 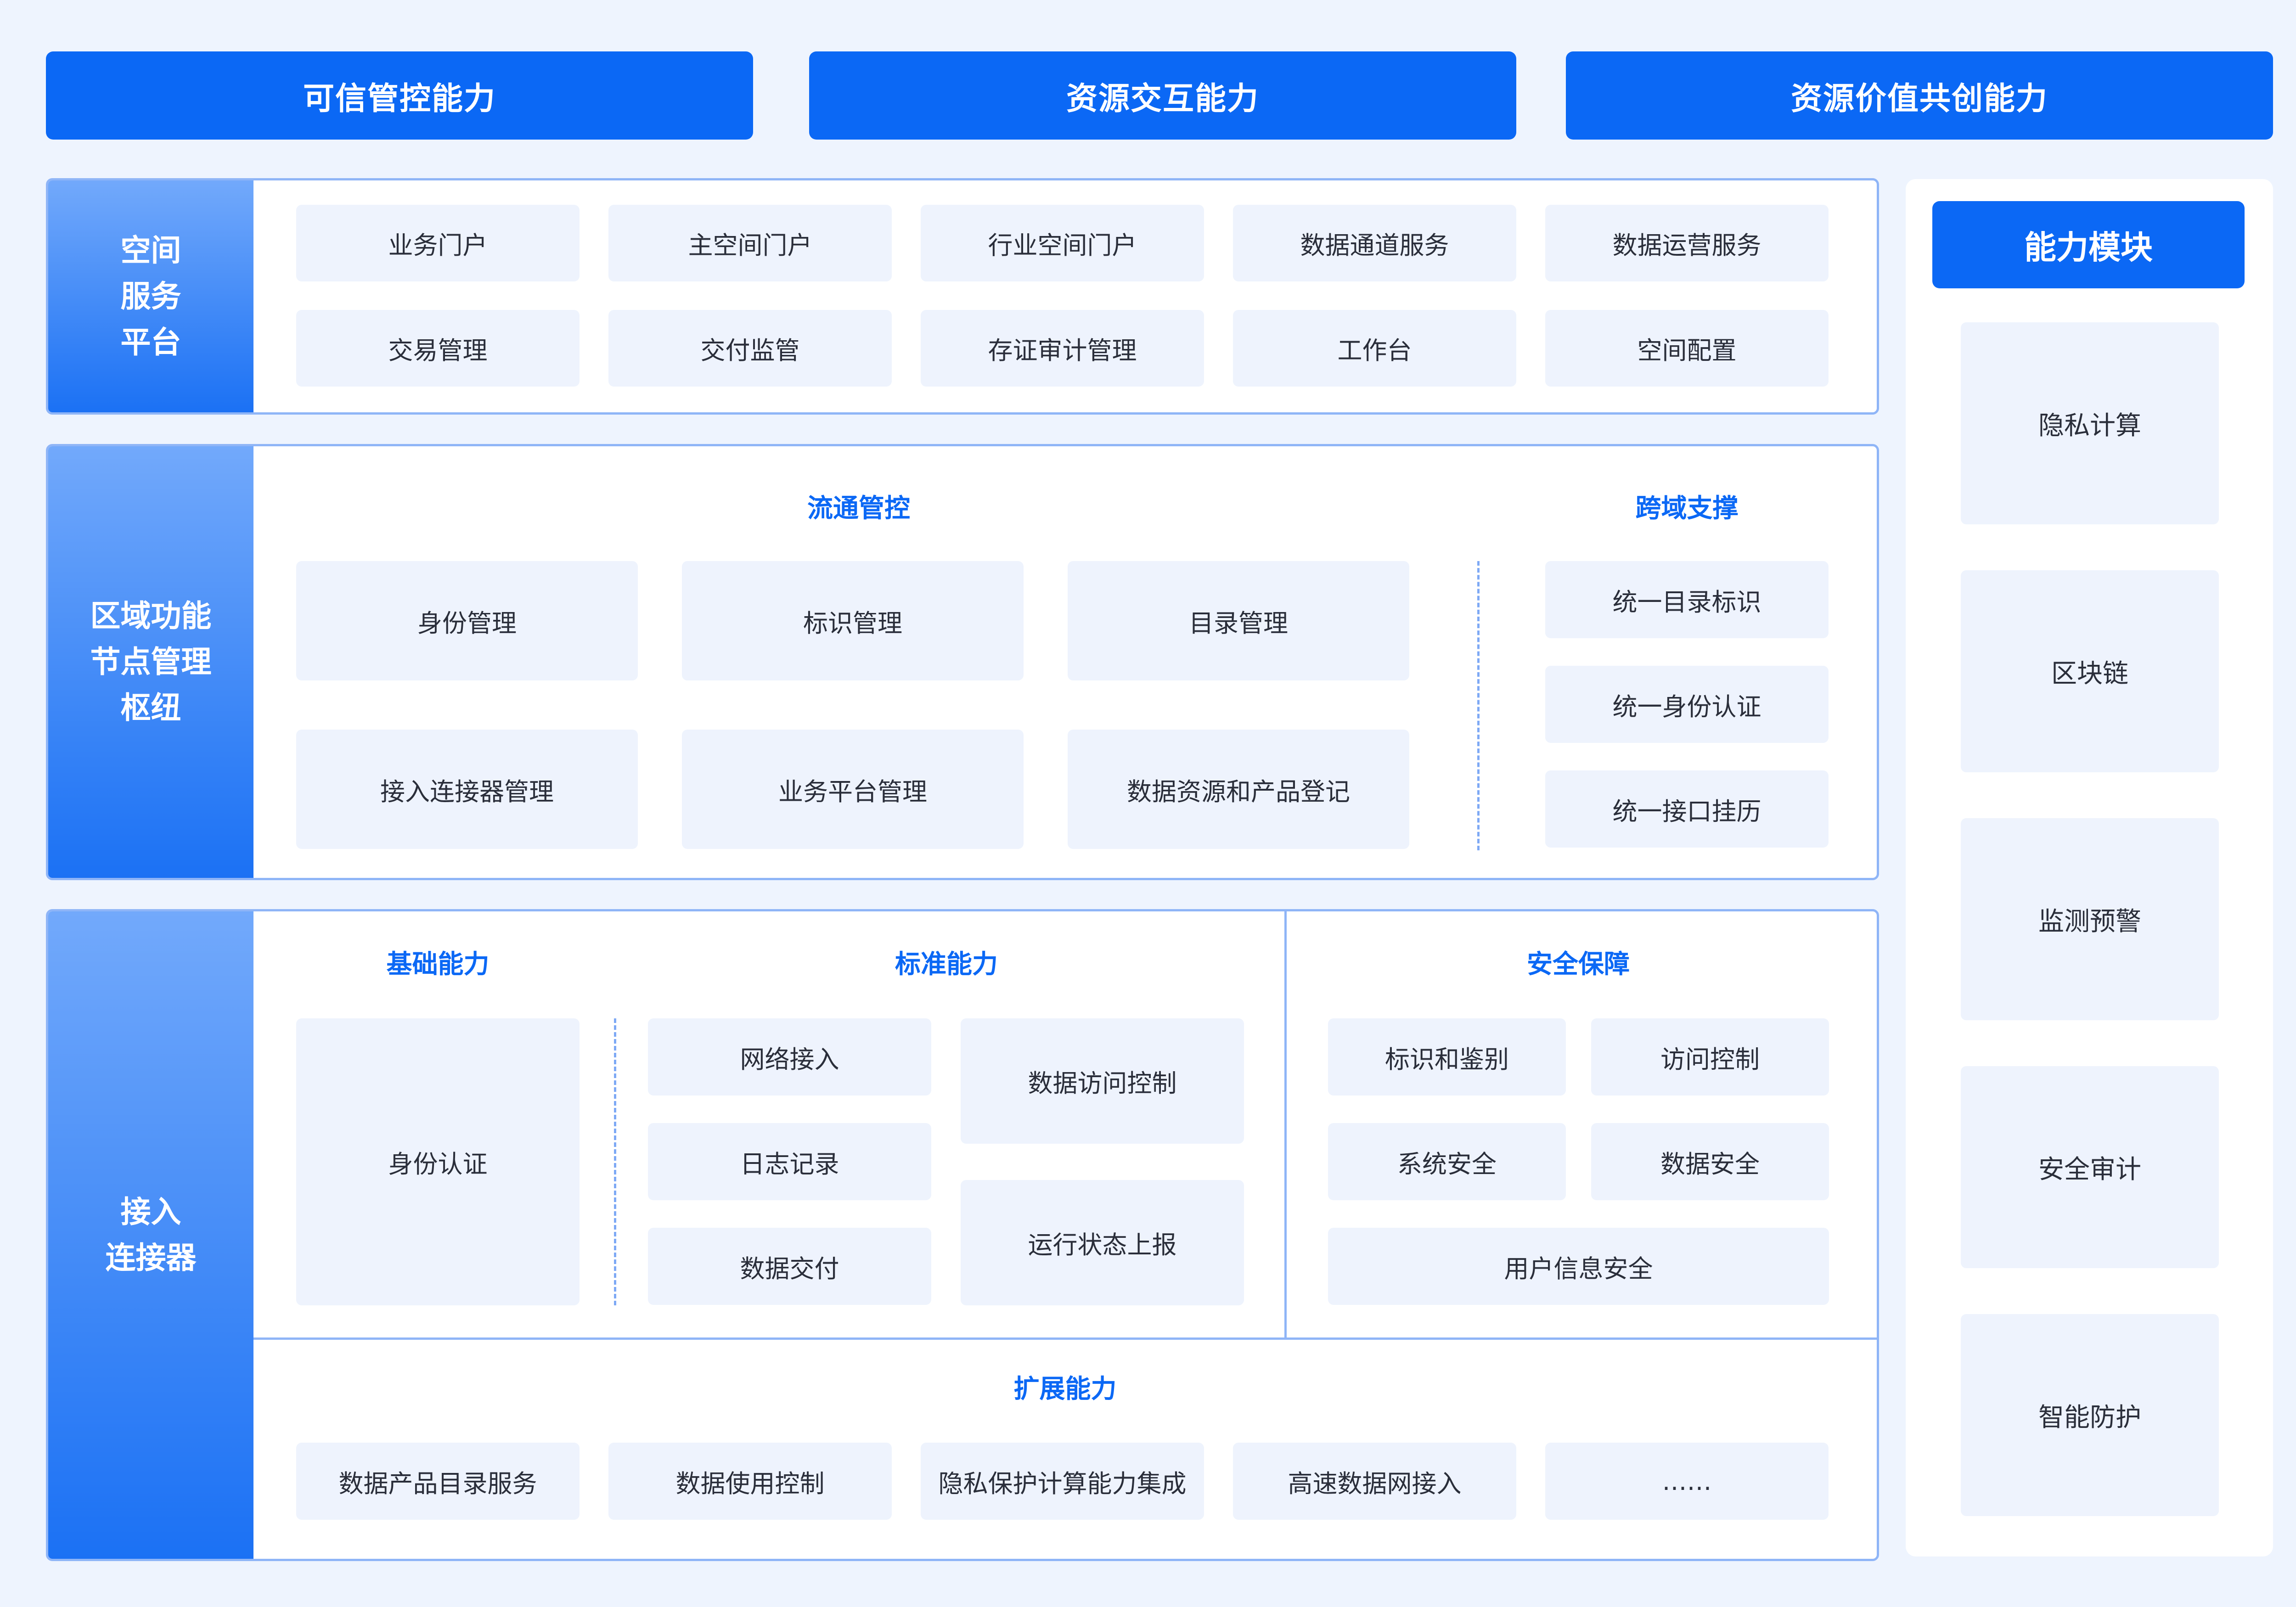 What do you see at coordinates (2088, 244) in the screenshot?
I see `capability-module-title: 能力模块` at bounding box center [2088, 244].